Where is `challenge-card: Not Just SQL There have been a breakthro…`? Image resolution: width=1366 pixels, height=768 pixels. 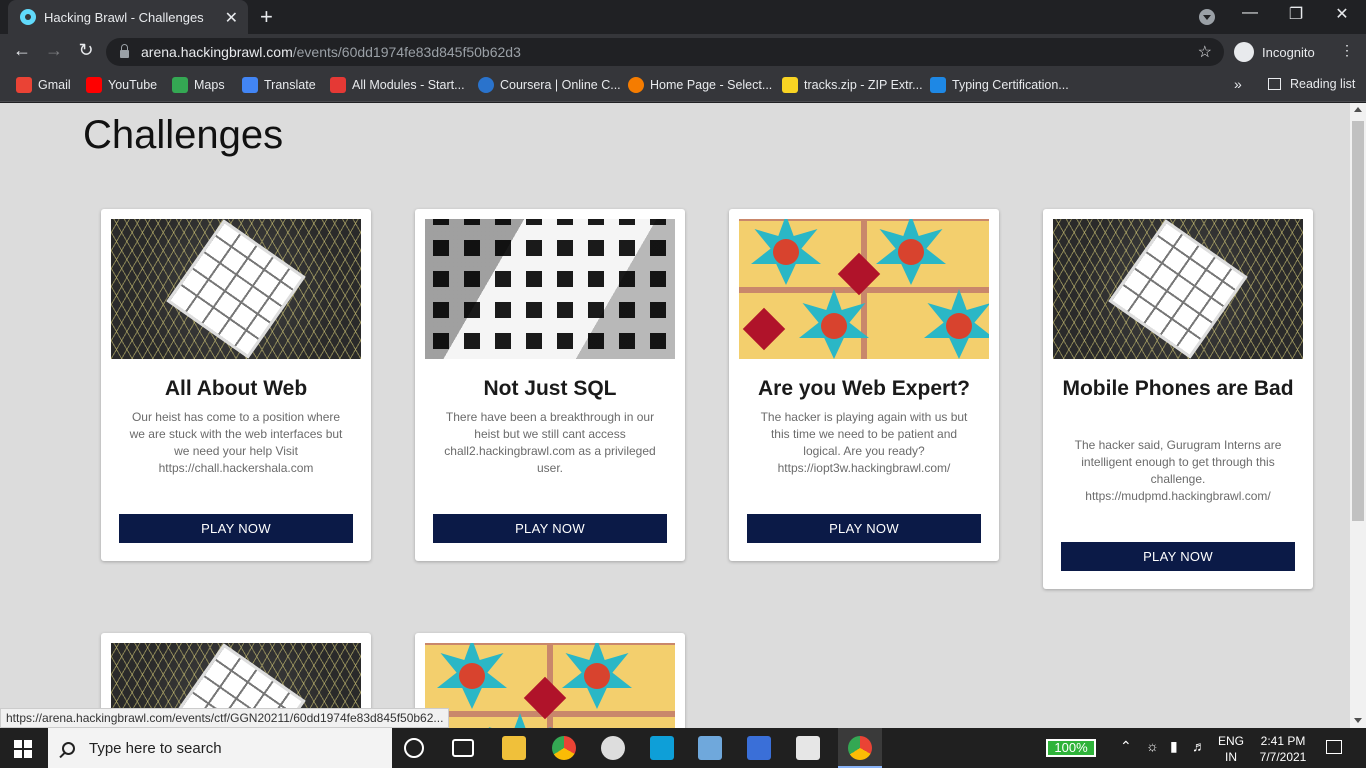
challenge-card: Not Just SQL There have been a breakthro… is located at coordinates (550, 385).